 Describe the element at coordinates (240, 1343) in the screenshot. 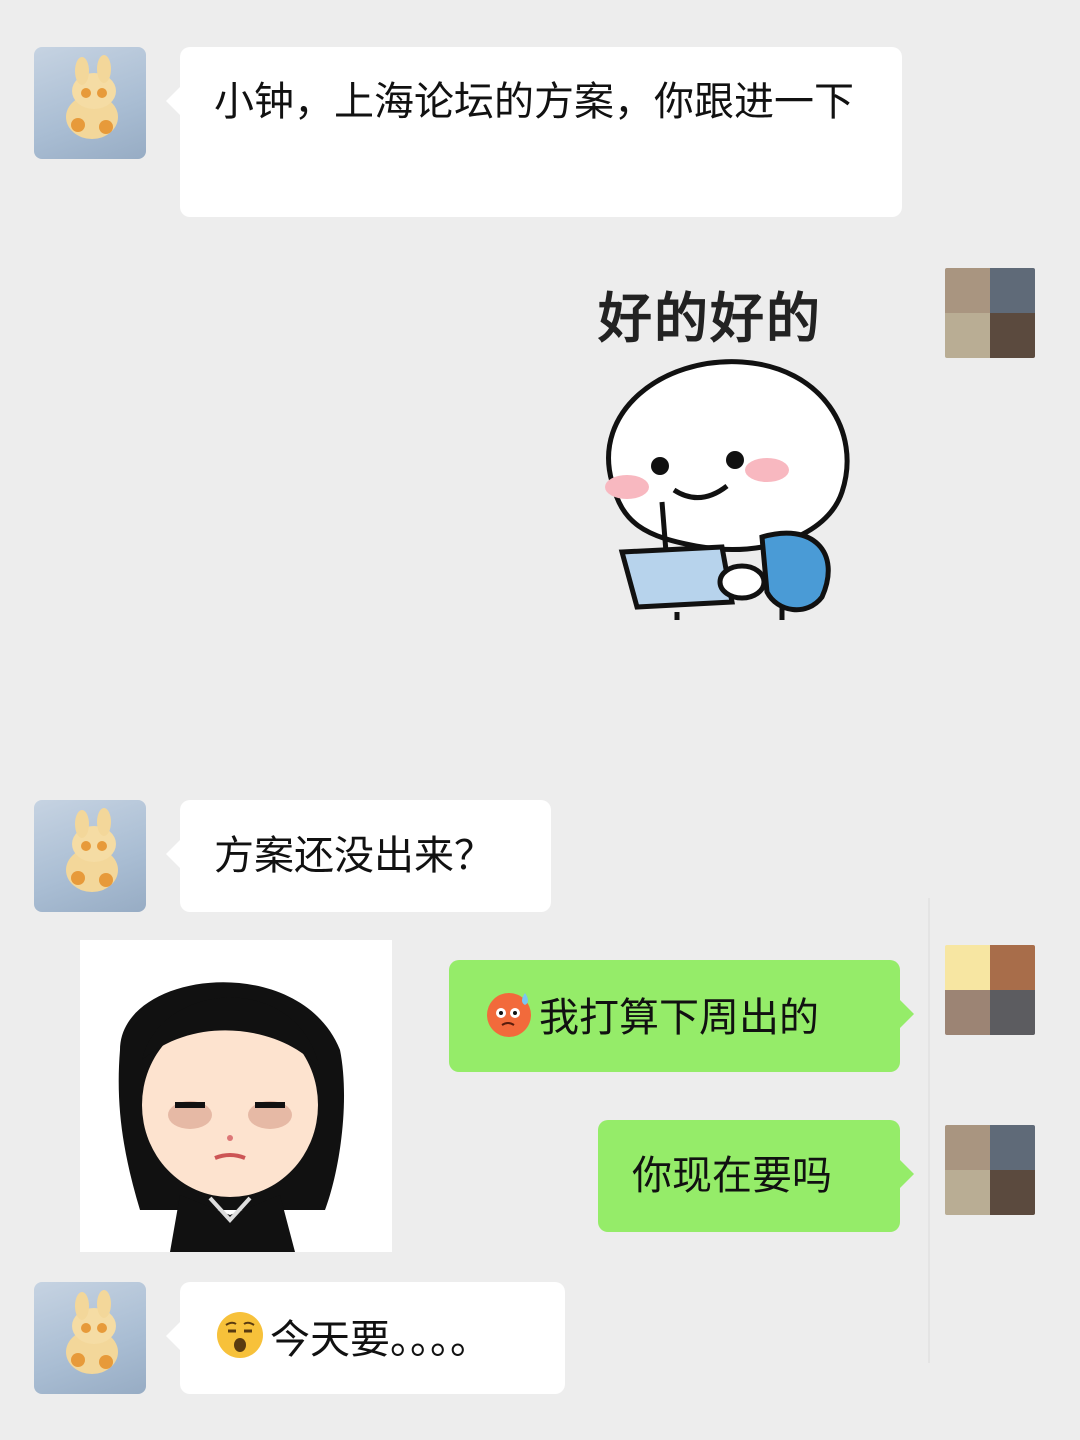

I see `sleepy-face-icon` at that location.